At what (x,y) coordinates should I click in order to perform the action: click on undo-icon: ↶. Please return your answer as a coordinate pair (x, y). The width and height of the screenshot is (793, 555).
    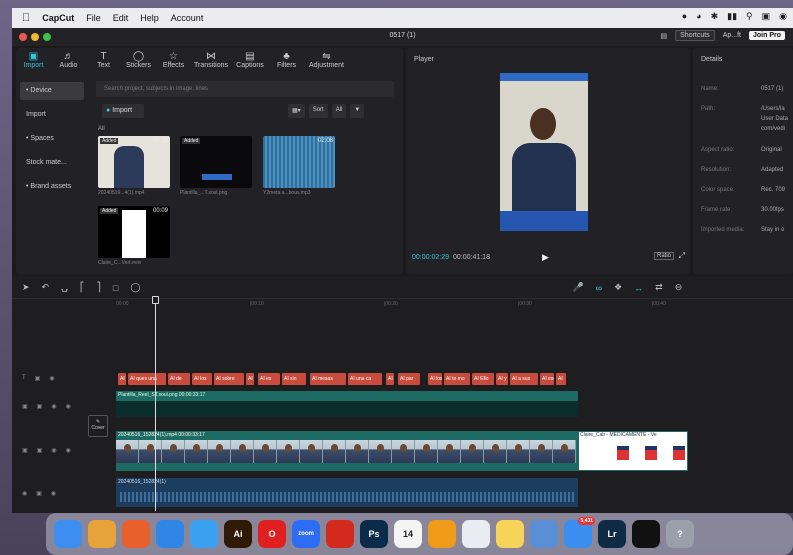
    Looking at the image, I should click on (46, 287).